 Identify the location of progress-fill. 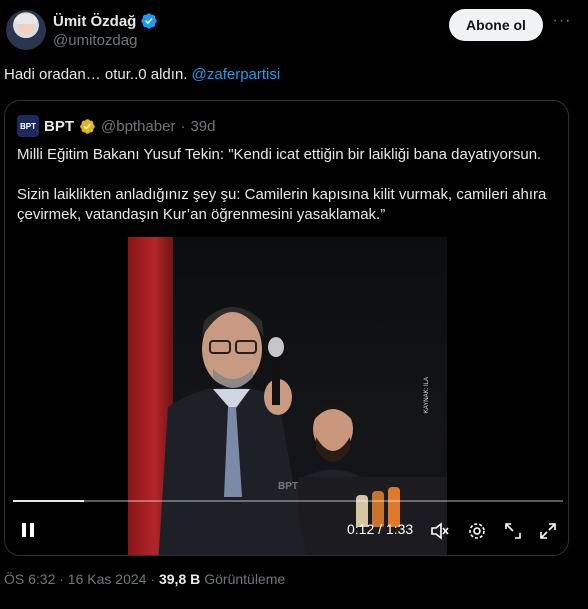
(48, 501).